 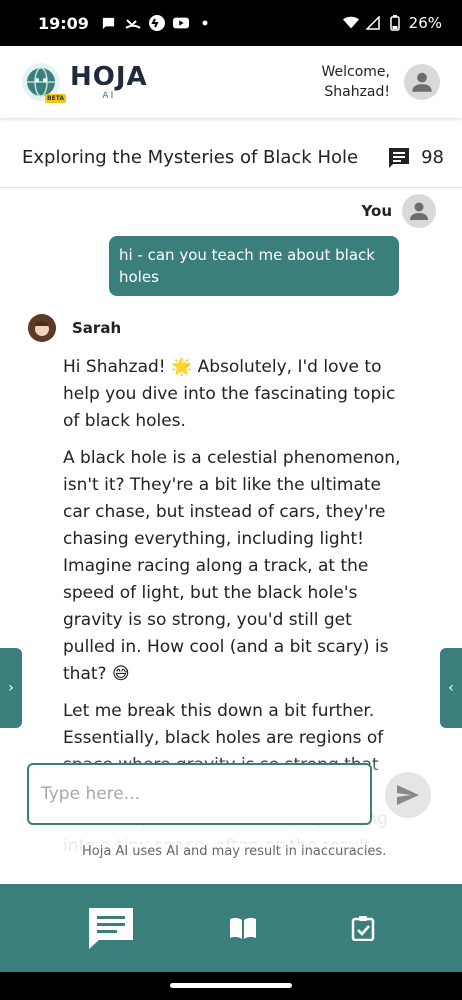 I want to click on battery-percent: 26%, so click(x=425, y=23).